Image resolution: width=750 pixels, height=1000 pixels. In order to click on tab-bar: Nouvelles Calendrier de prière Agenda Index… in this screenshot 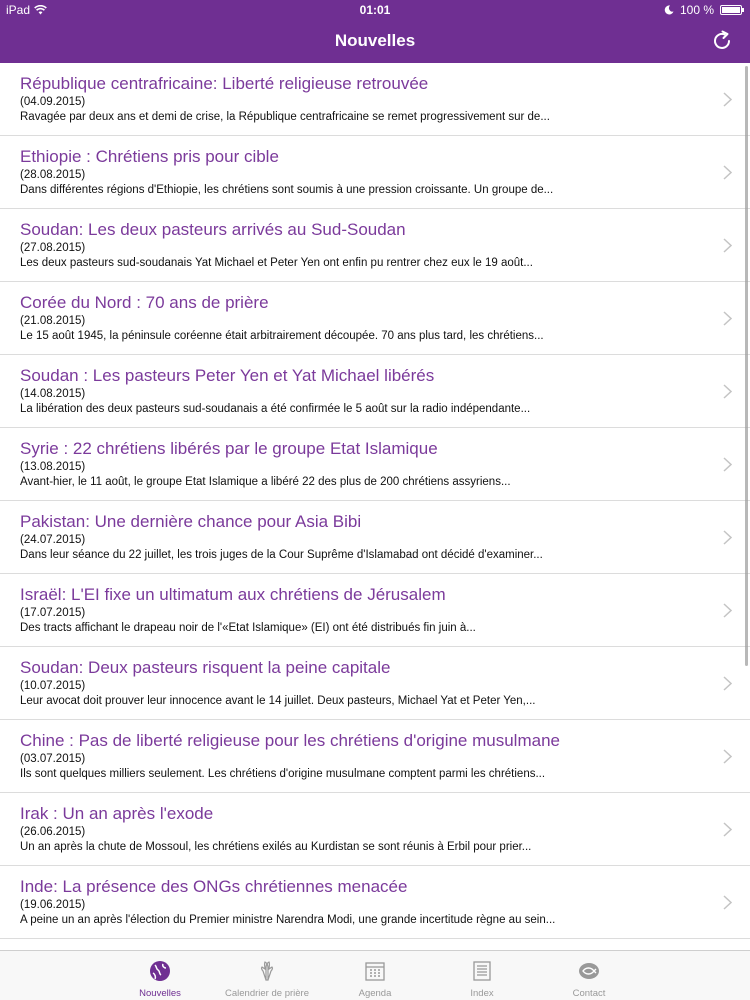, I will do `click(375, 975)`.